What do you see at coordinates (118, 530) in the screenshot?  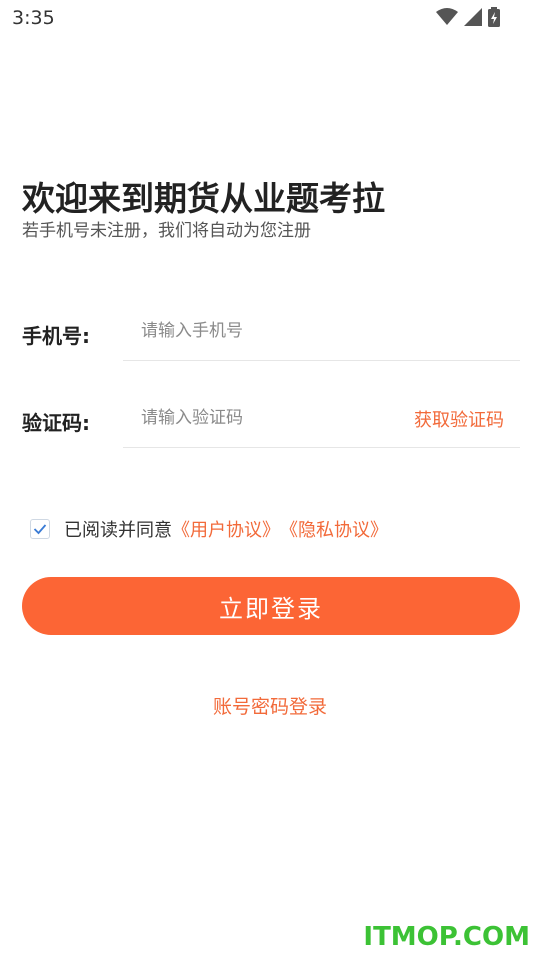 I see `agree-text: 已阅读并同意` at bounding box center [118, 530].